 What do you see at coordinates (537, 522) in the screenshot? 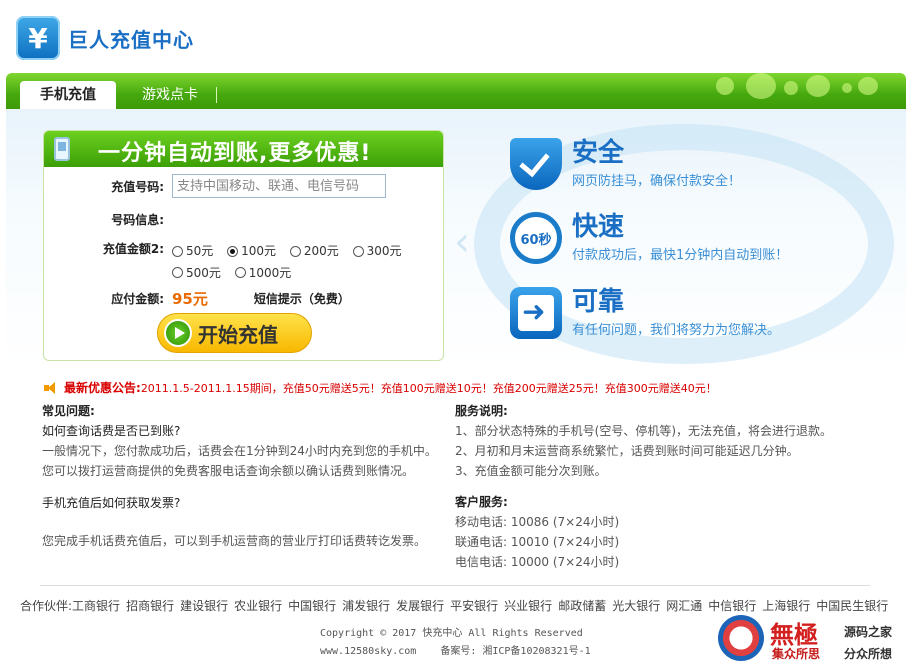
I see `support-line: 移动电话: 10086 (7×24小时)` at bounding box center [537, 522].